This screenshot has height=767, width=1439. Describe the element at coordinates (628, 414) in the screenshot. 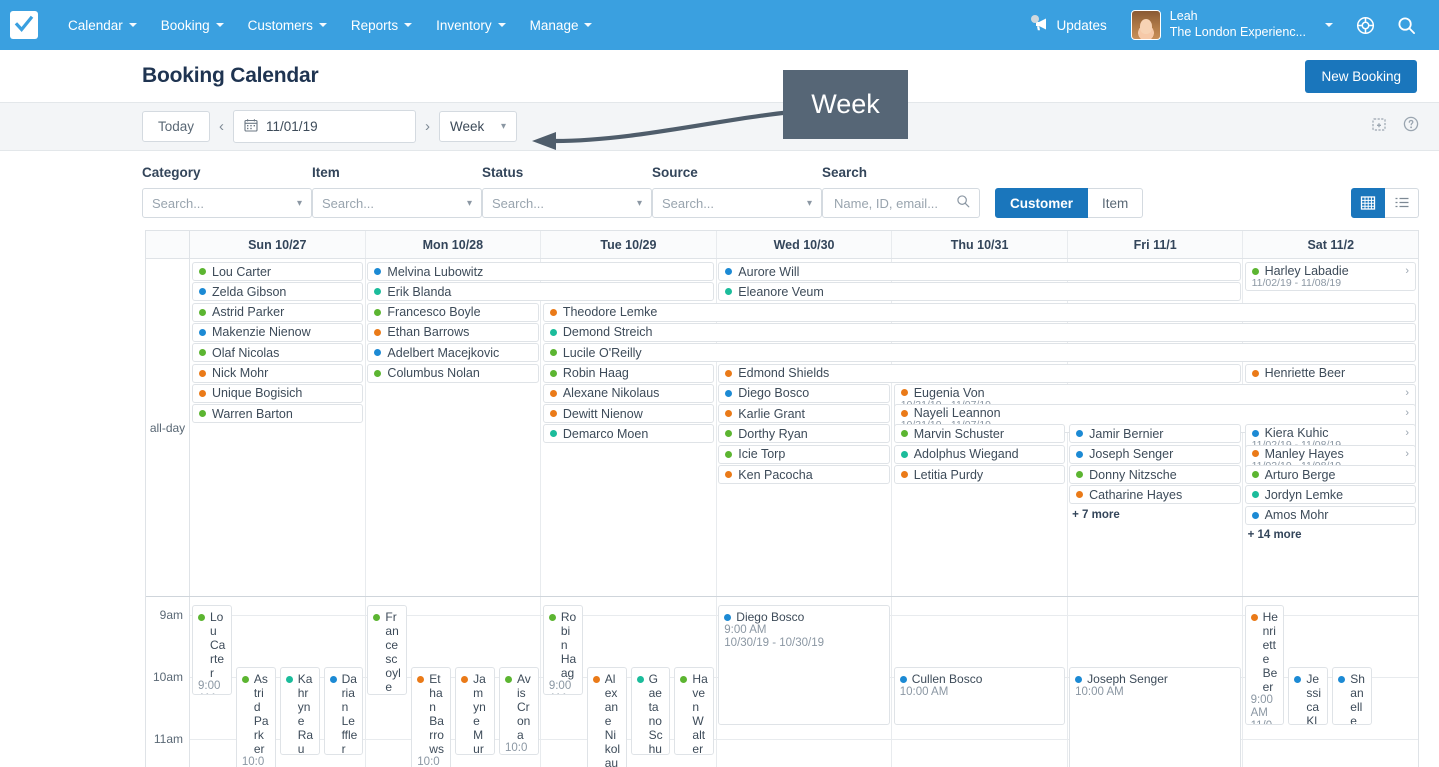

I see `all-day-event: Dewitt Nienow` at that location.